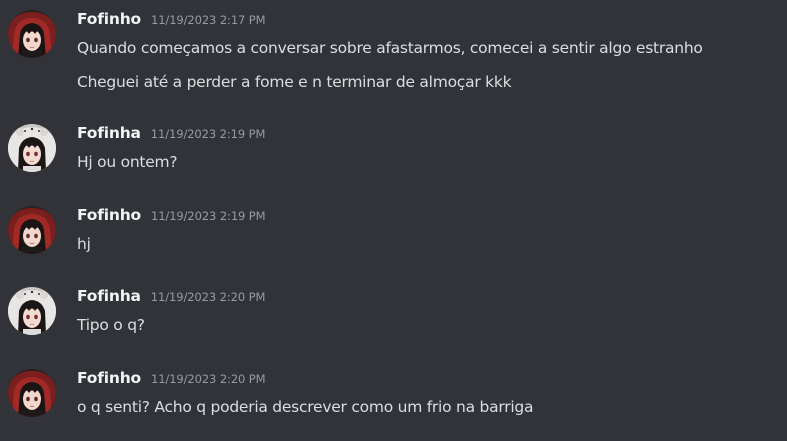 The width and height of the screenshot is (787, 441). I want to click on message-header: Fofinha 11/19/2023 2:20 PM, so click(171, 298).